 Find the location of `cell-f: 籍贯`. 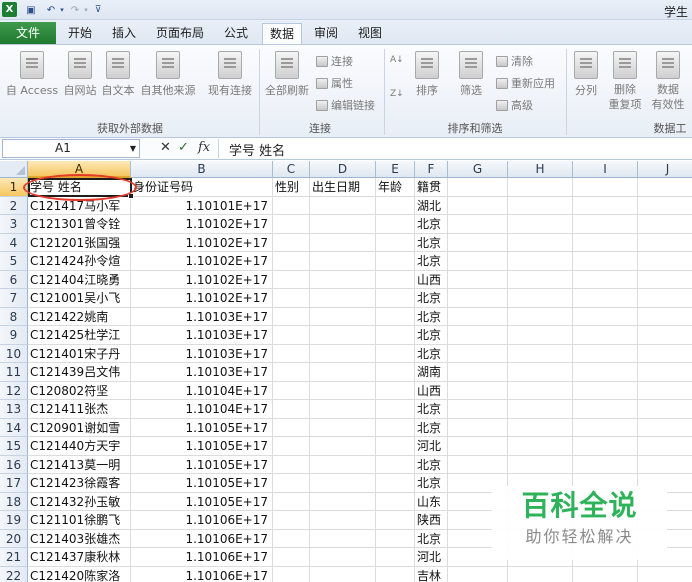

cell-f: 籍贯 is located at coordinates (431, 187).